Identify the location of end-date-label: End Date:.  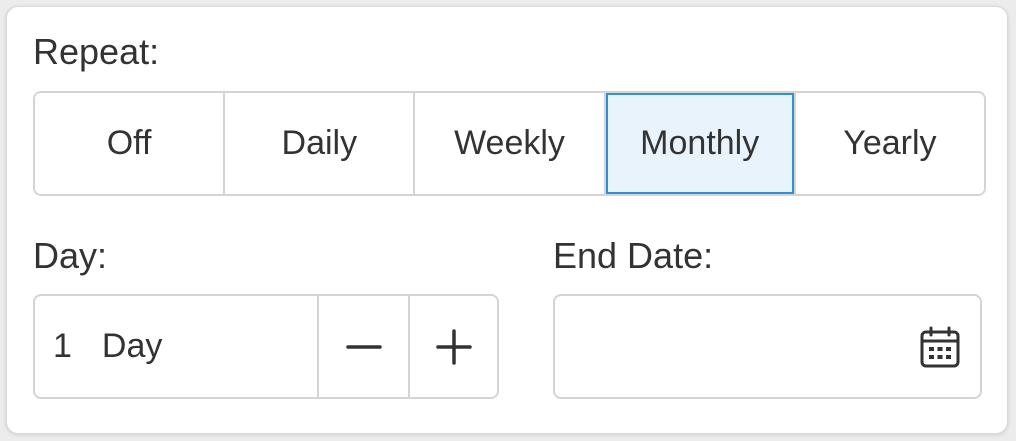
(633, 255).